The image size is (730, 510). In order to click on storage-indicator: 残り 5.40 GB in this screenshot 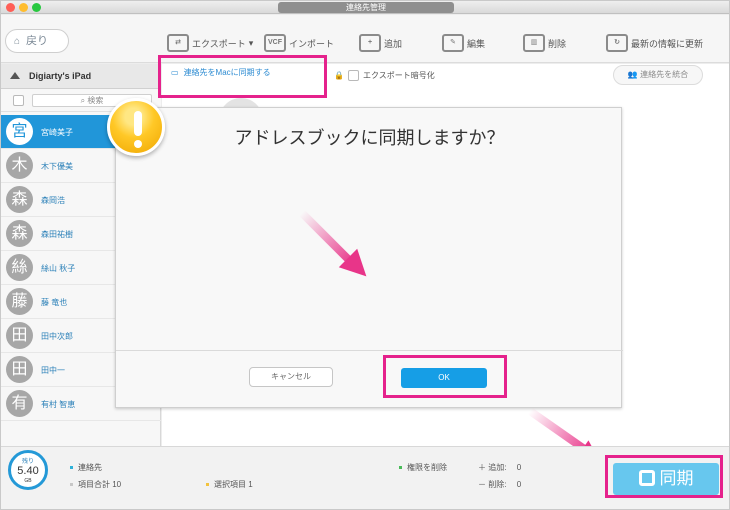, I will do `click(28, 470)`.